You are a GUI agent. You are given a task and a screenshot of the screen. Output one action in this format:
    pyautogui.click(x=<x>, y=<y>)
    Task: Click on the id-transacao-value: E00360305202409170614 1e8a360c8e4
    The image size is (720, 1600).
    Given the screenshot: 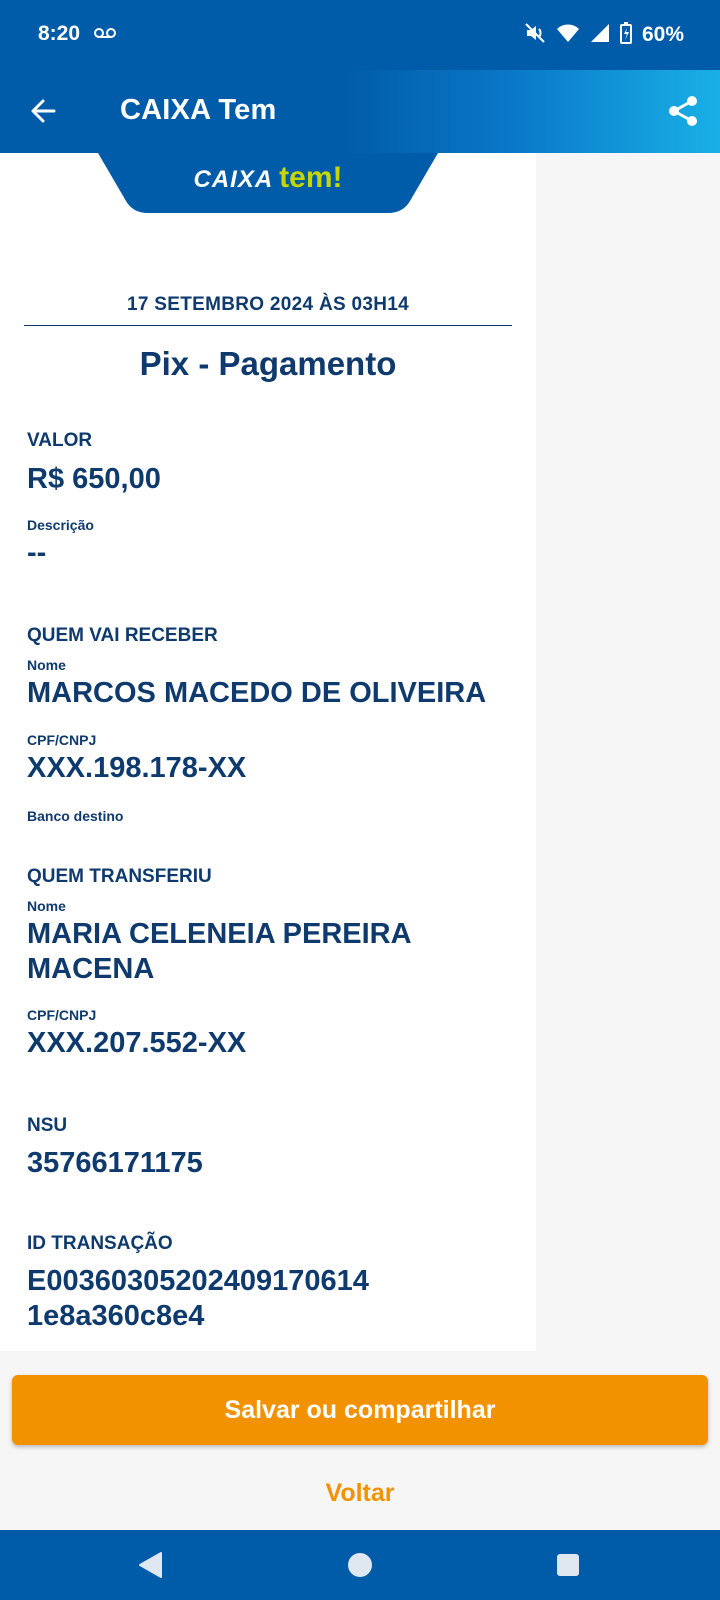 What is the action you would take?
    pyautogui.click(x=198, y=1298)
    